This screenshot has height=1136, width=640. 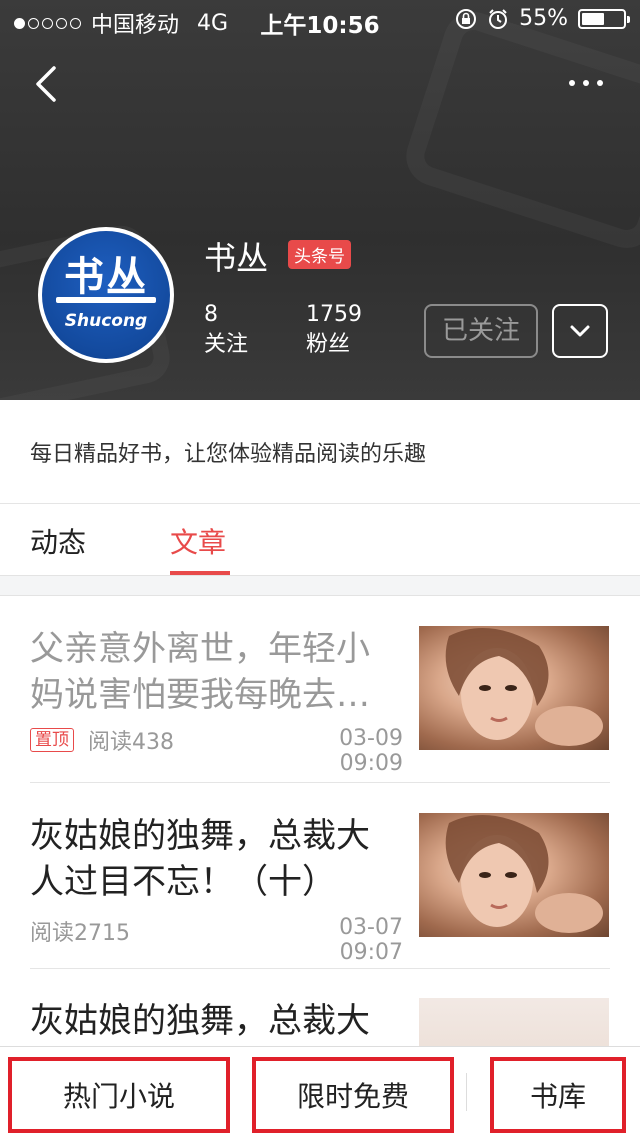 What do you see at coordinates (228, 454) in the screenshot?
I see `profile-bio: 每日精品好书，让您体验精品阅读的乐趣` at bounding box center [228, 454].